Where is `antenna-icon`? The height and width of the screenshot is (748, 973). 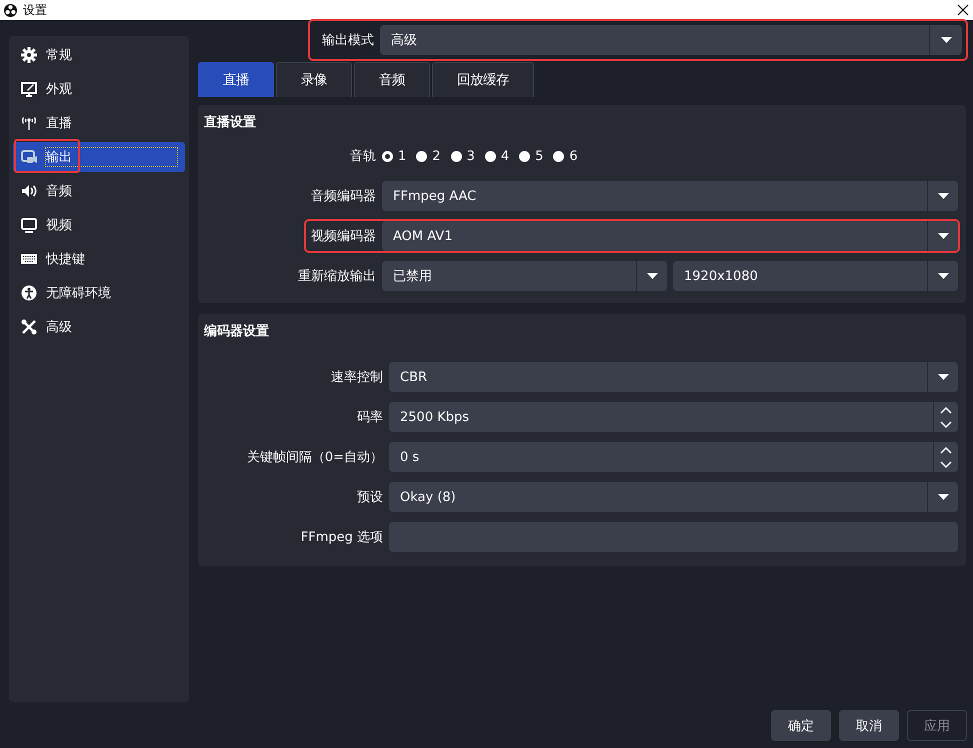
antenna-icon is located at coordinates (29, 123).